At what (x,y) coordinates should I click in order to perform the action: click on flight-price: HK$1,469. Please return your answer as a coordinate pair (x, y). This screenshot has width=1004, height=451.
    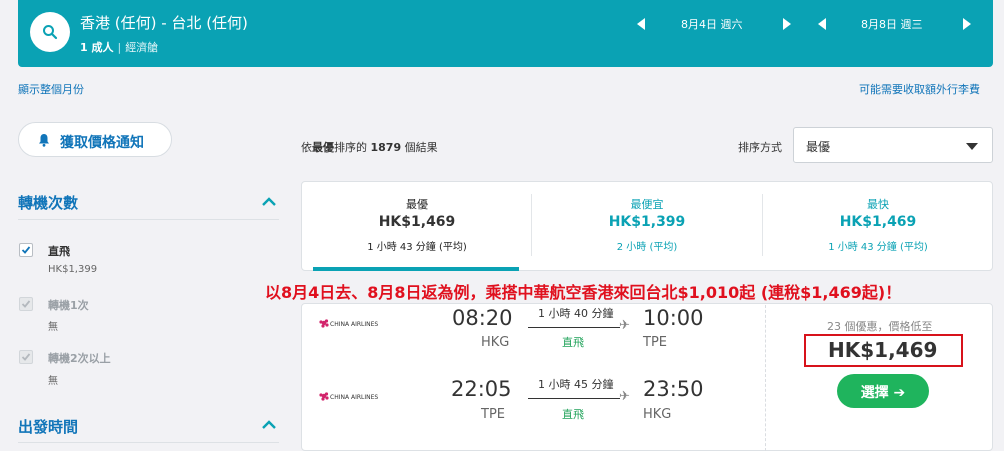
    Looking at the image, I should click on (883, 350).